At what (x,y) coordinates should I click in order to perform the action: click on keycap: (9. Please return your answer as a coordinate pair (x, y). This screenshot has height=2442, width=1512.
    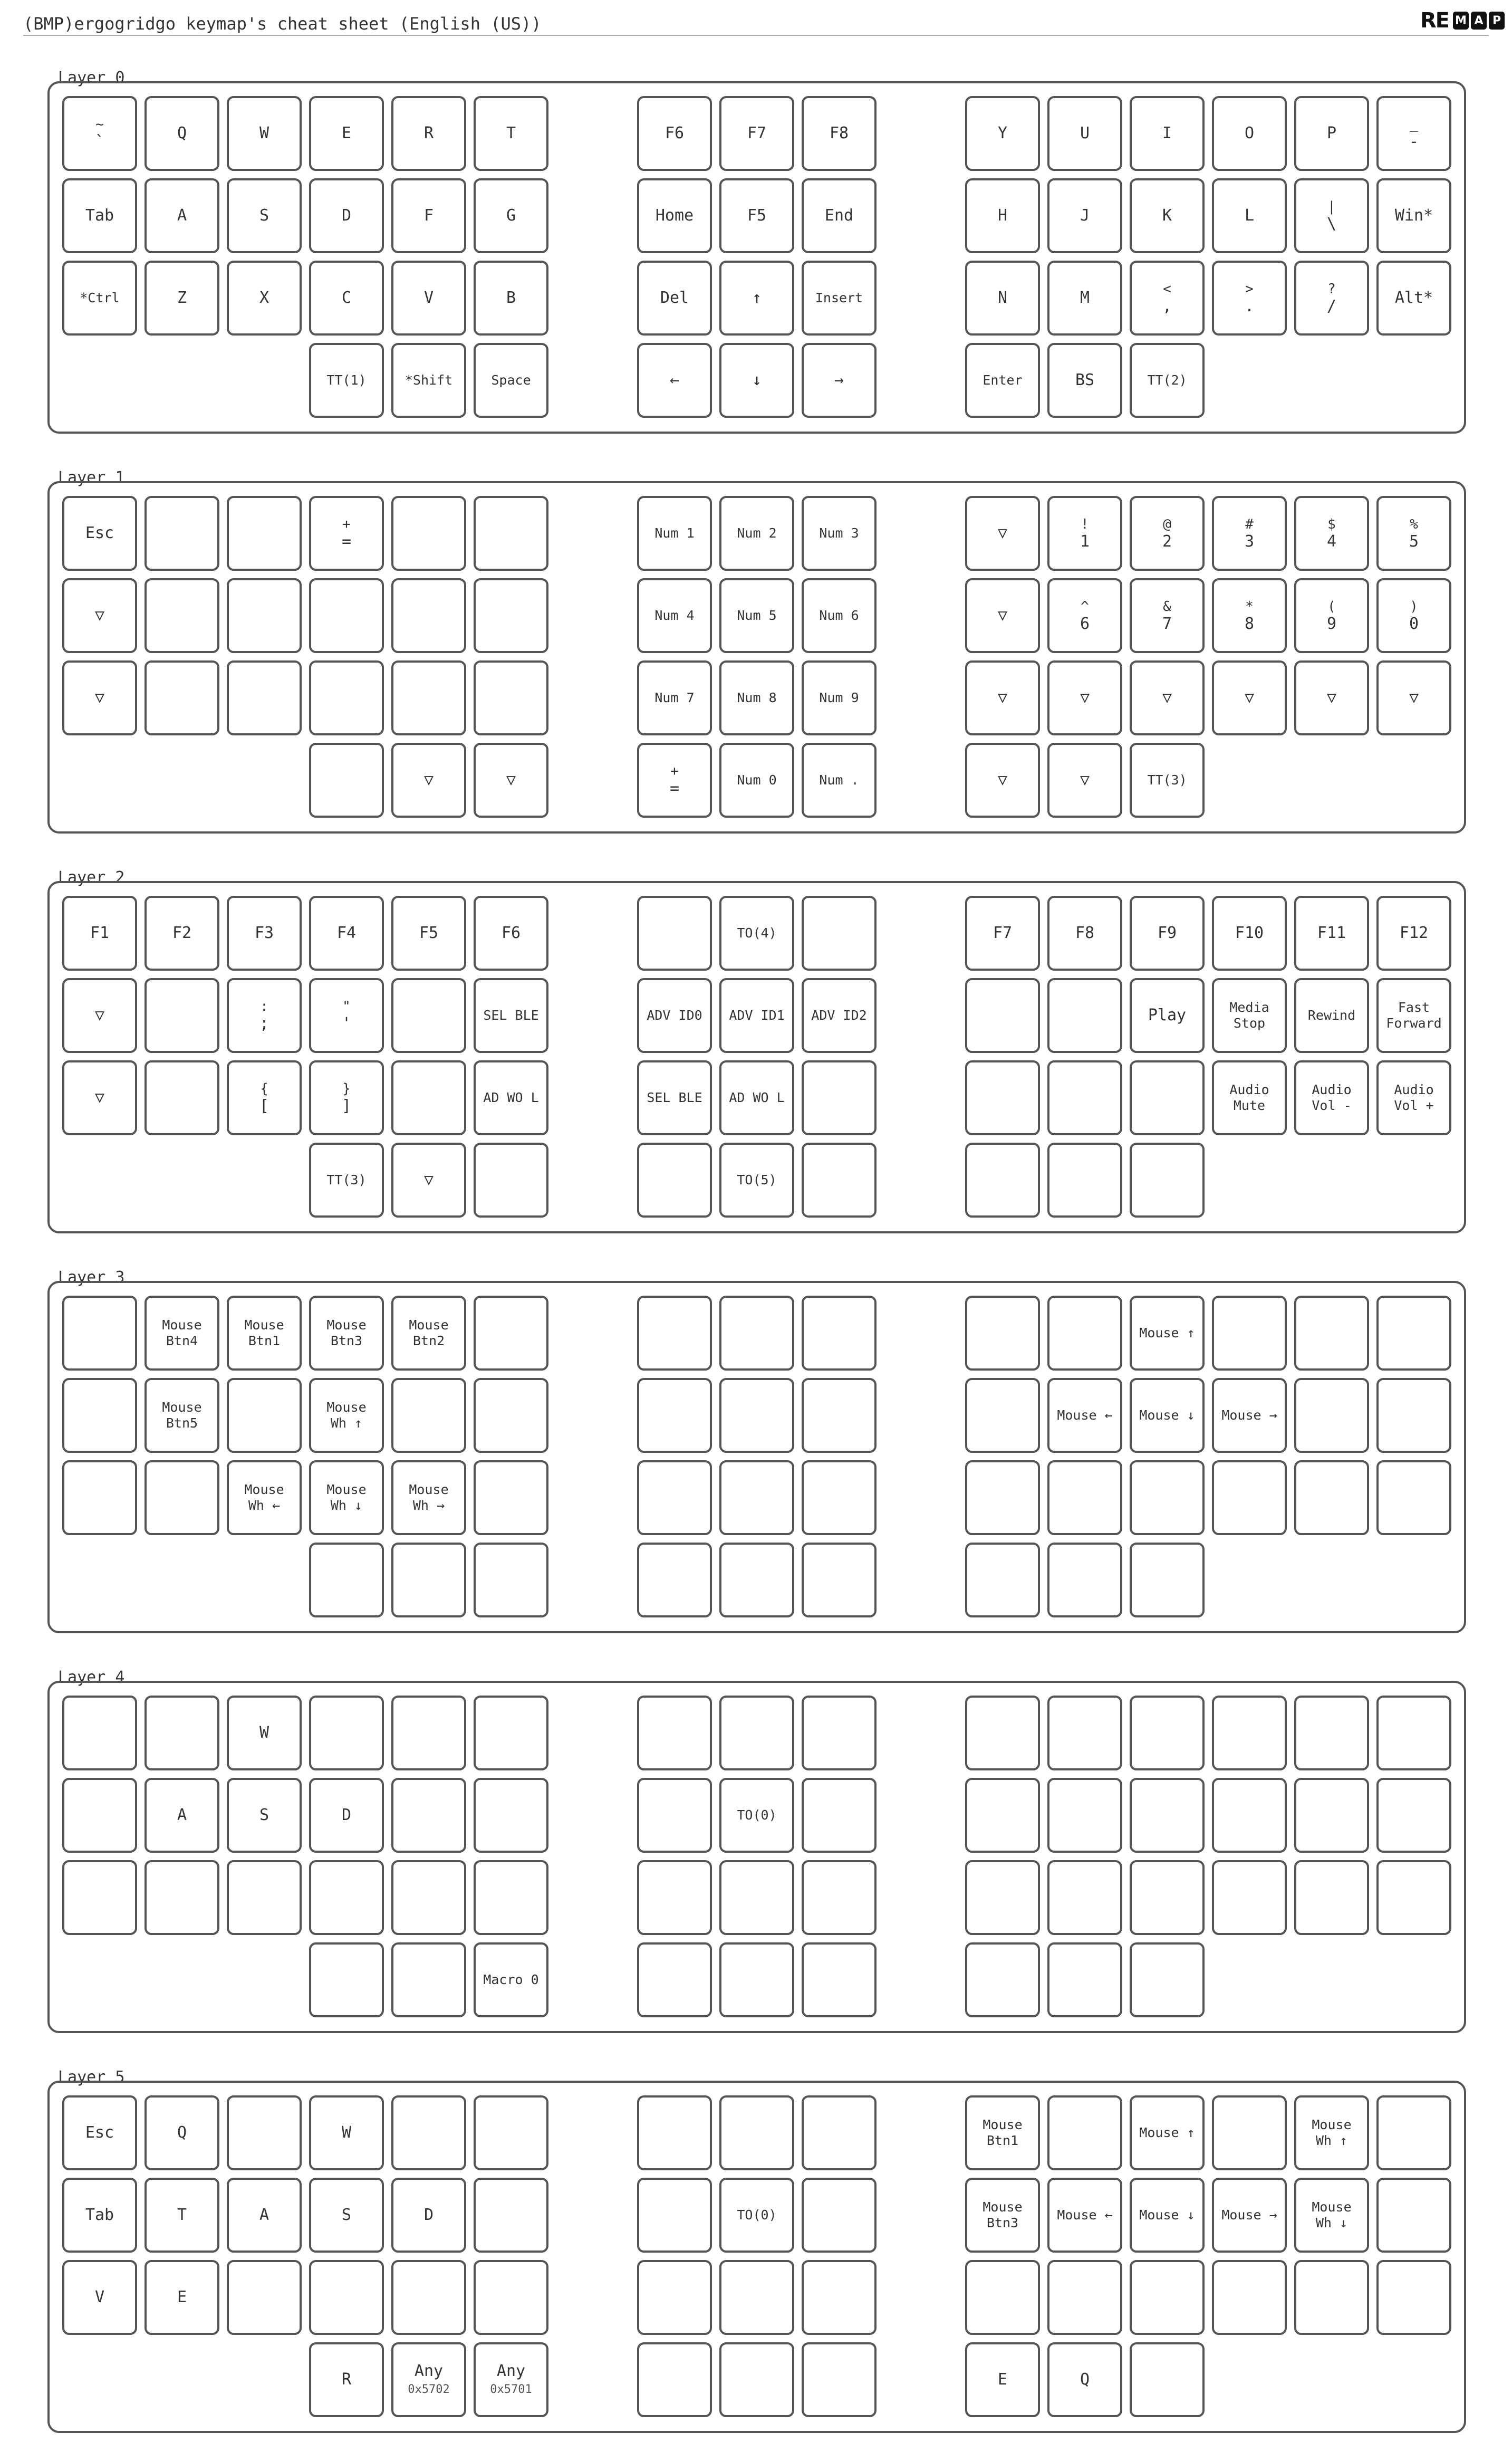
    Looking at the image, I should click on (1331, 615).